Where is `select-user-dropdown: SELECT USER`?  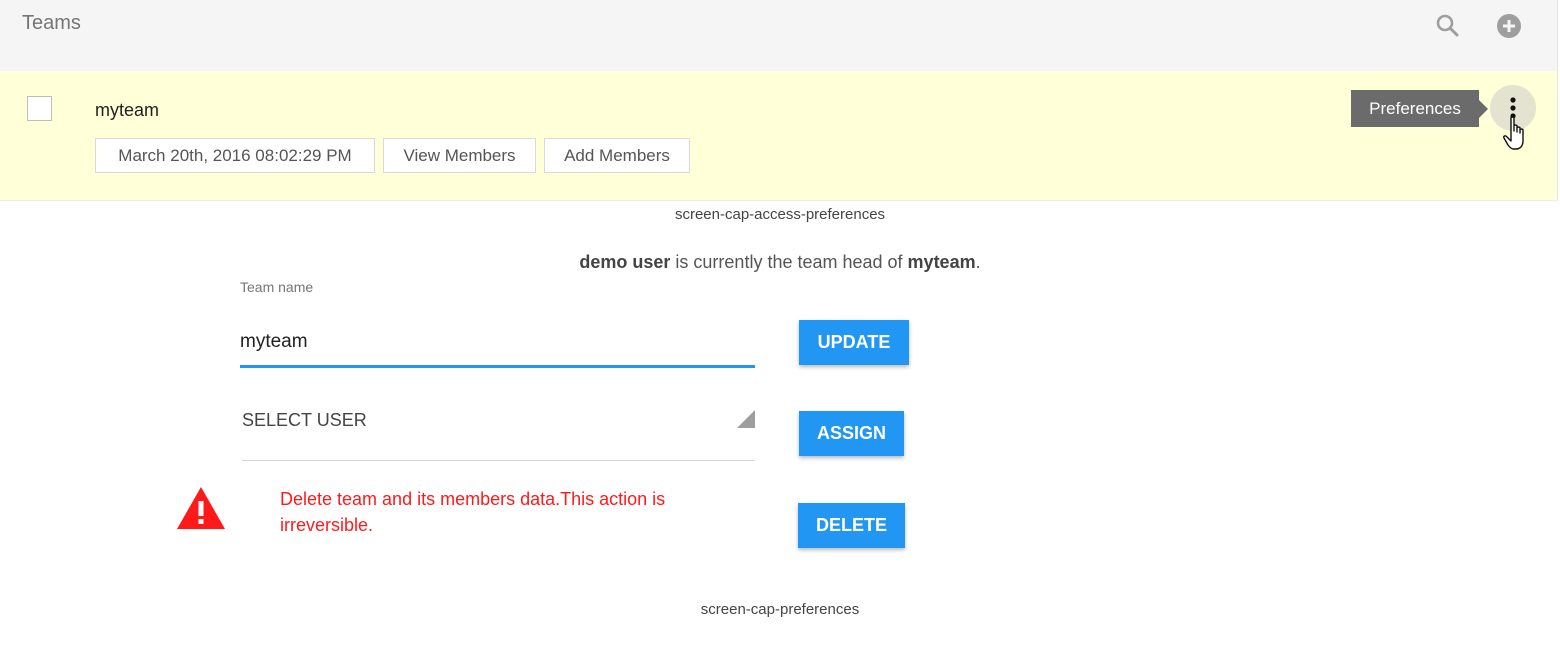 select-user-dropdown: SELECT USER is located at coordinates (498, 428).